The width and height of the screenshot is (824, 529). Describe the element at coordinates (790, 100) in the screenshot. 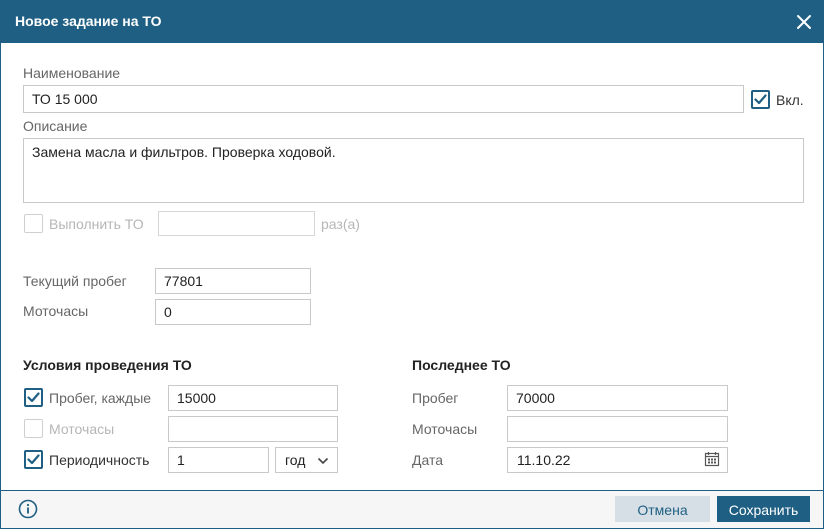

I see `enabled-label: Вкл.` at that location.